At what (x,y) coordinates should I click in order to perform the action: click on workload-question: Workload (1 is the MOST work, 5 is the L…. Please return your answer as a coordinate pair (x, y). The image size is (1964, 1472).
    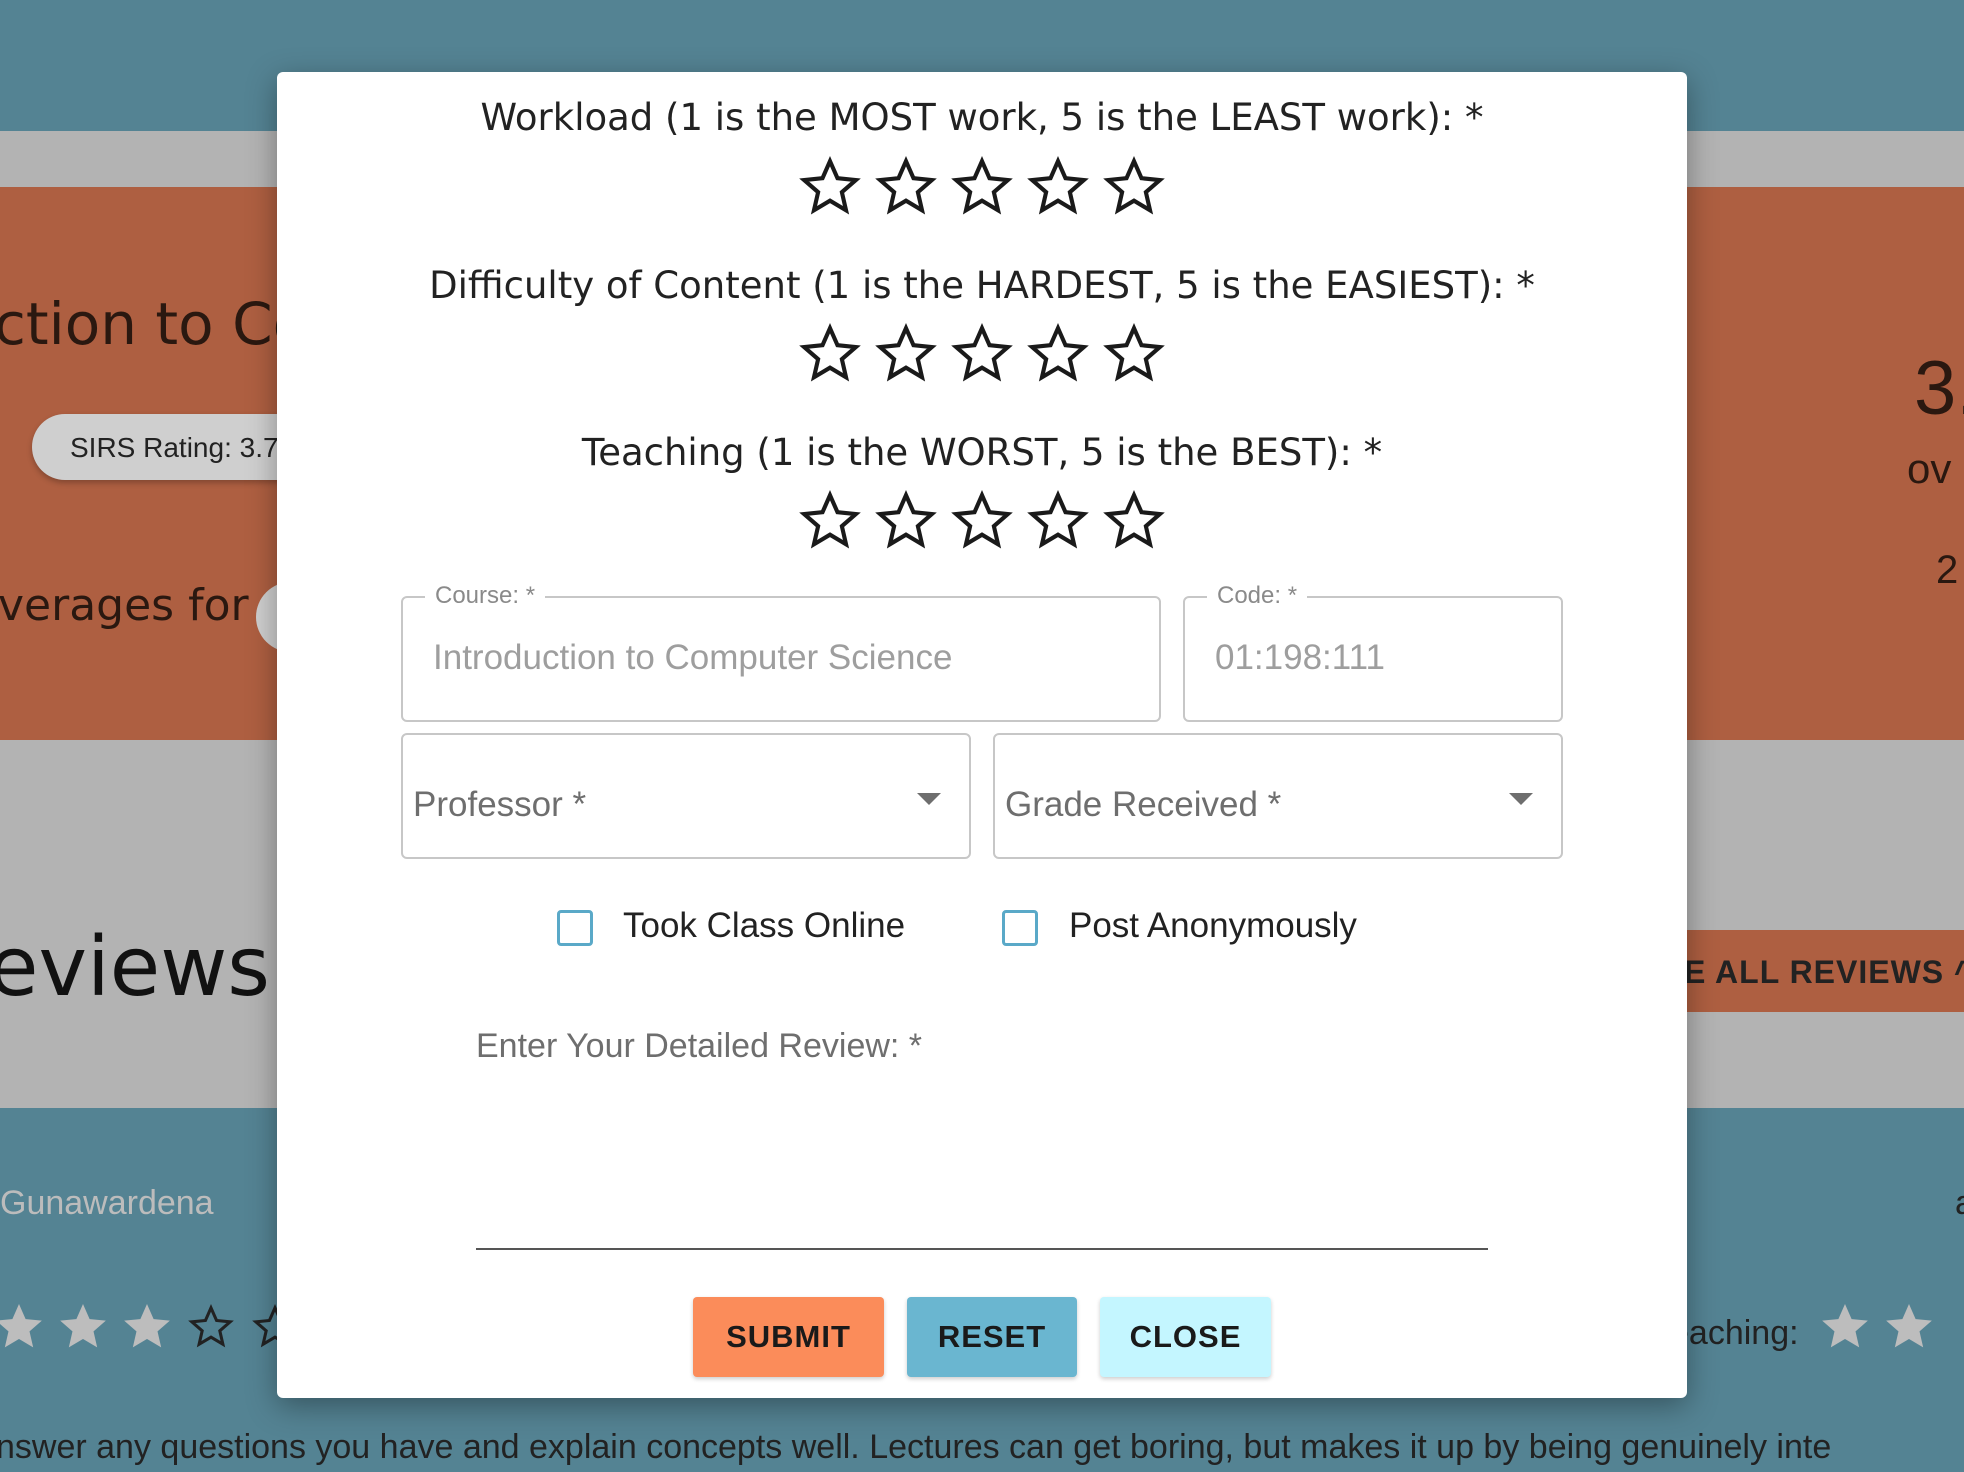
    Looking at the image, I should click on (982, 117).